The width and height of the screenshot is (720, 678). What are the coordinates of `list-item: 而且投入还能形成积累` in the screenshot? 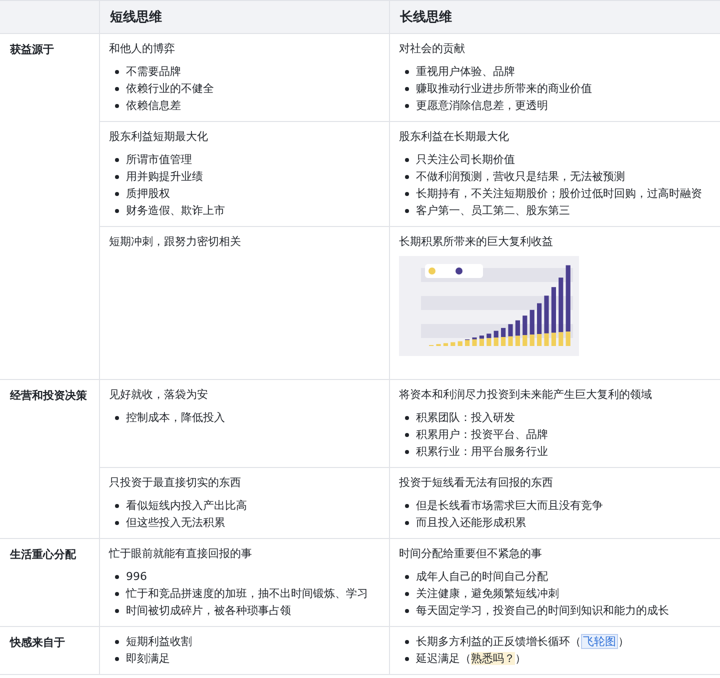 It's located at (471, 523).